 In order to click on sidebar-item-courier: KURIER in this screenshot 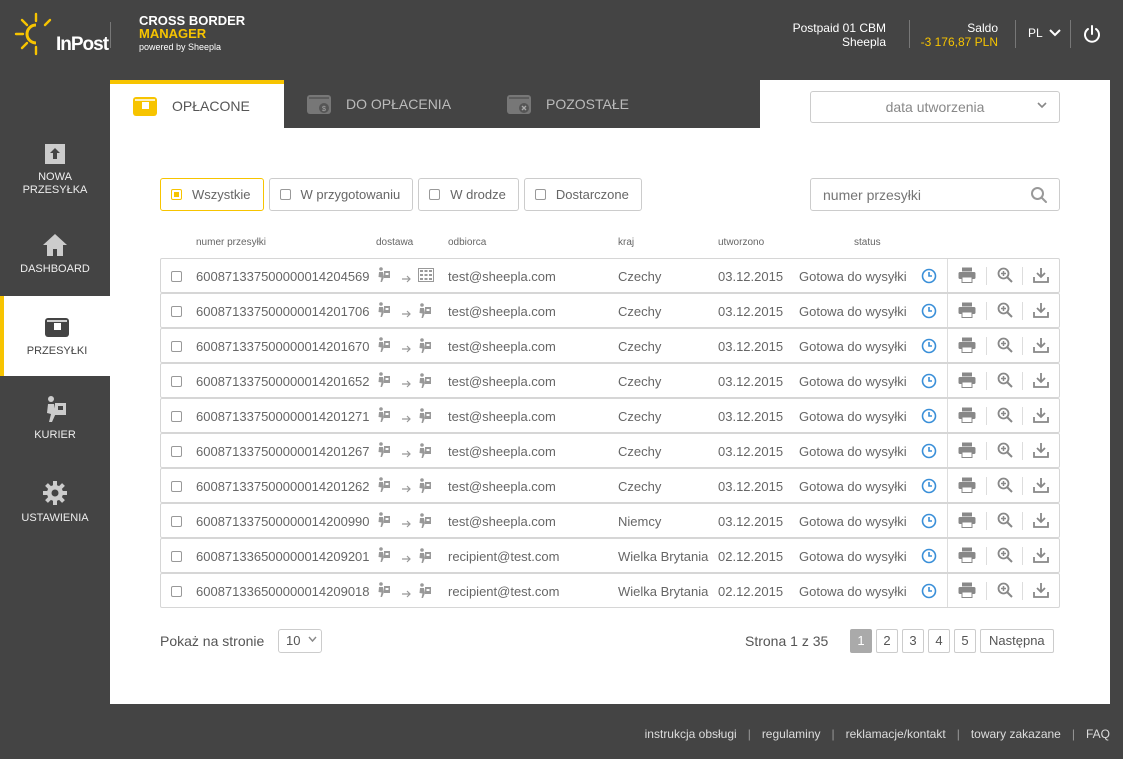, I will do `click(55, 418)`.